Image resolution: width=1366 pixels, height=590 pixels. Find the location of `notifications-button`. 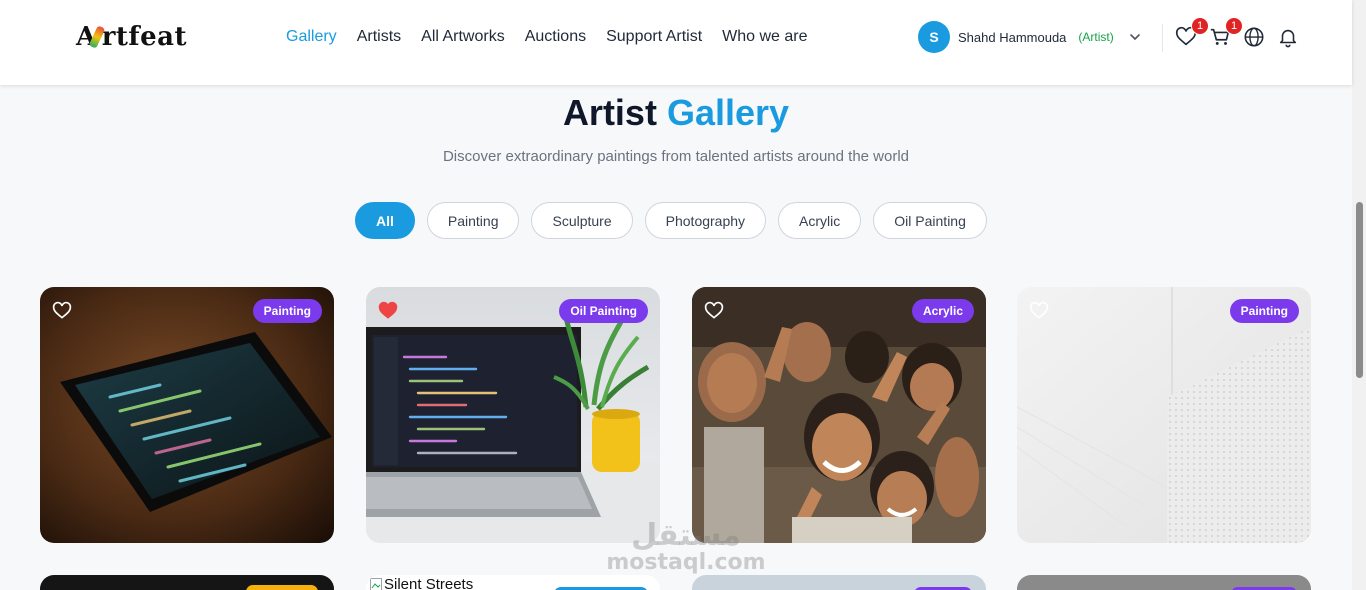

notifications-button is located at coordinates (1288, 37).